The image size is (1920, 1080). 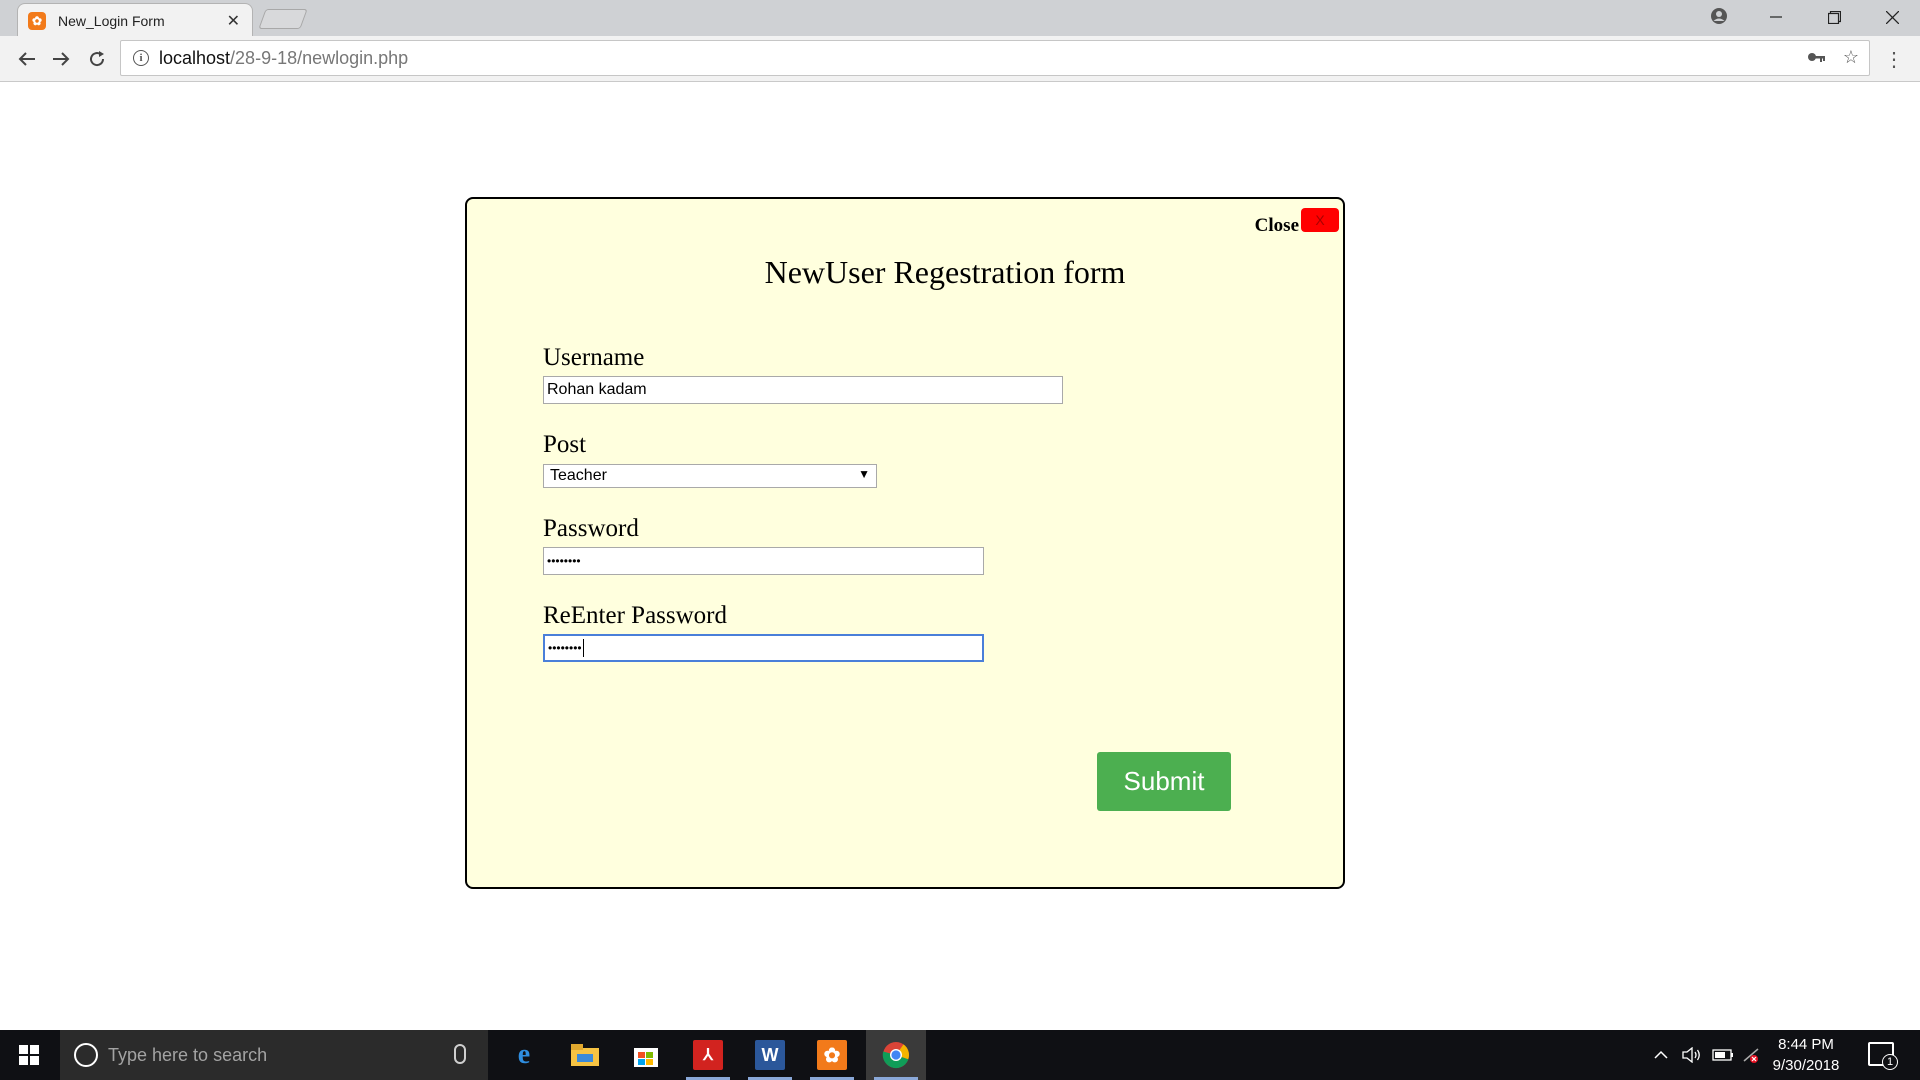 I want to click on chrome-icon, so click(x=896, y=1055).